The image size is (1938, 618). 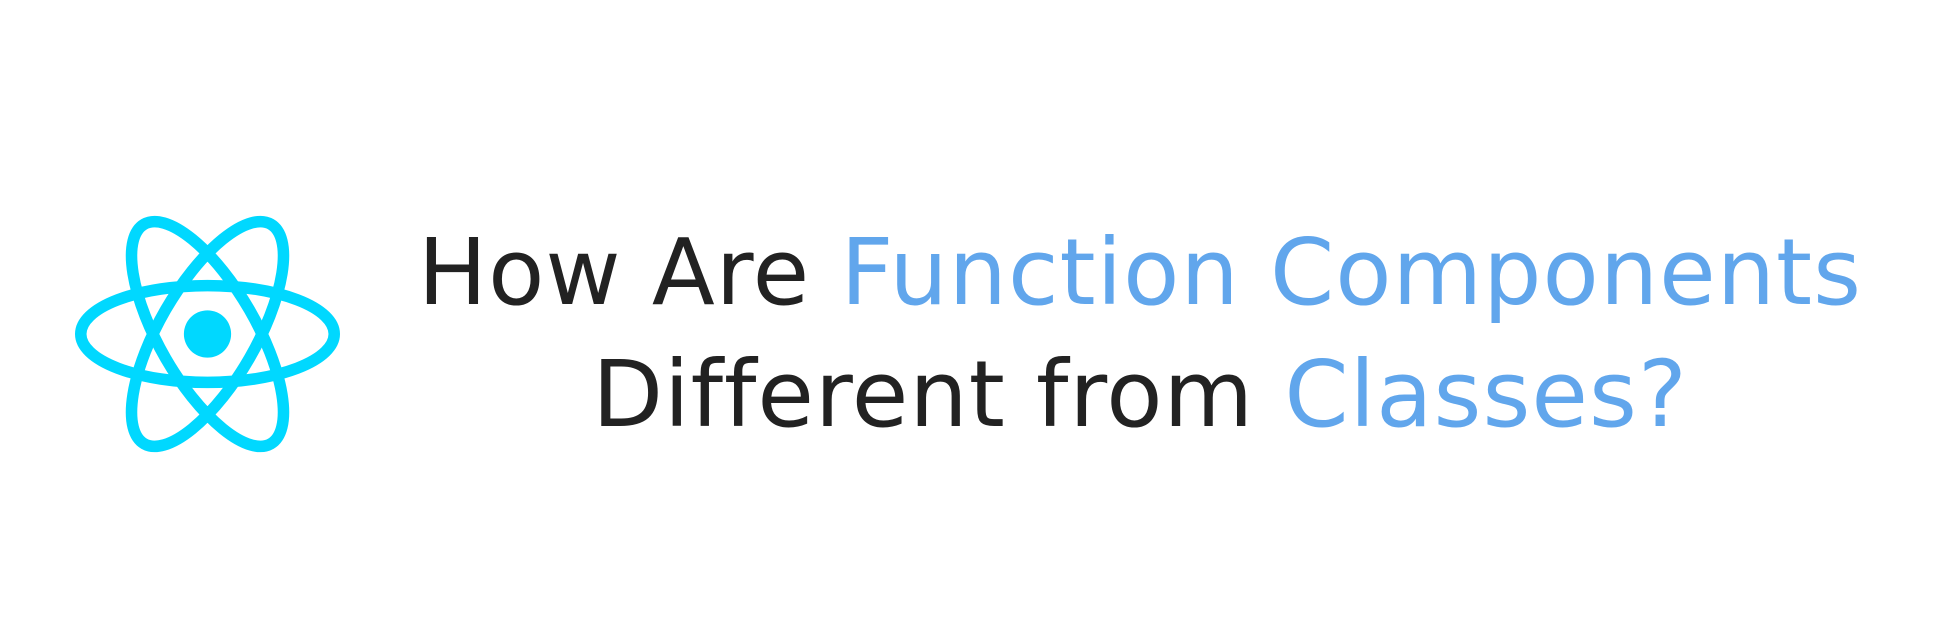 What do you see at coordinates (207, 334) in the screenshot?
I see `react-logo-icon` at bounding box center [207, 334].